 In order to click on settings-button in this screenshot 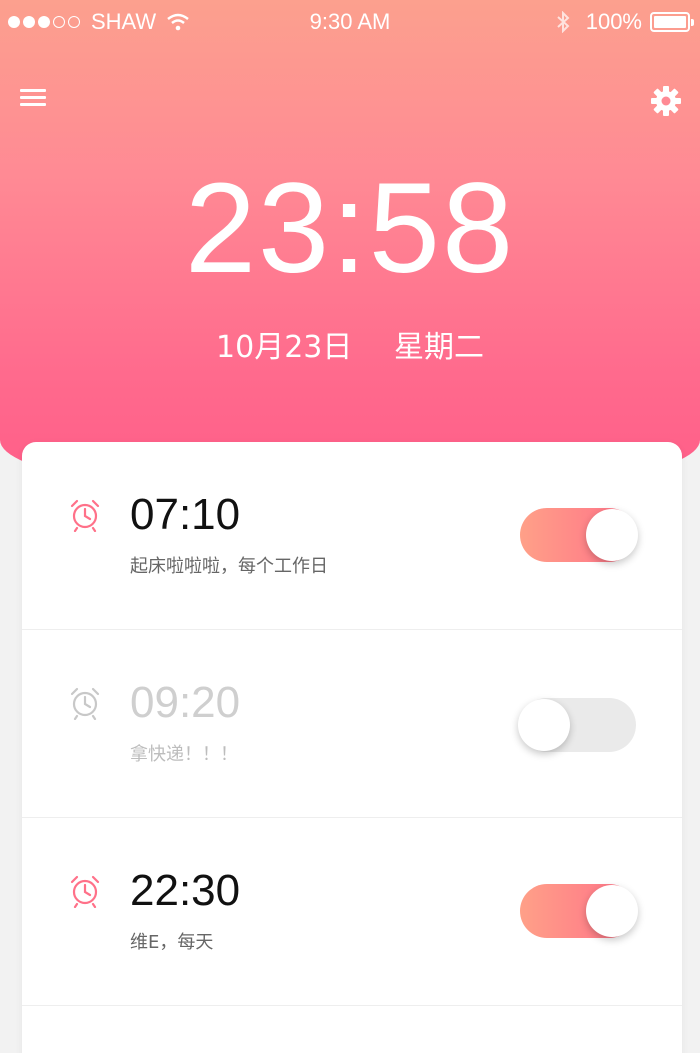, I will do `click(666, 101)`.